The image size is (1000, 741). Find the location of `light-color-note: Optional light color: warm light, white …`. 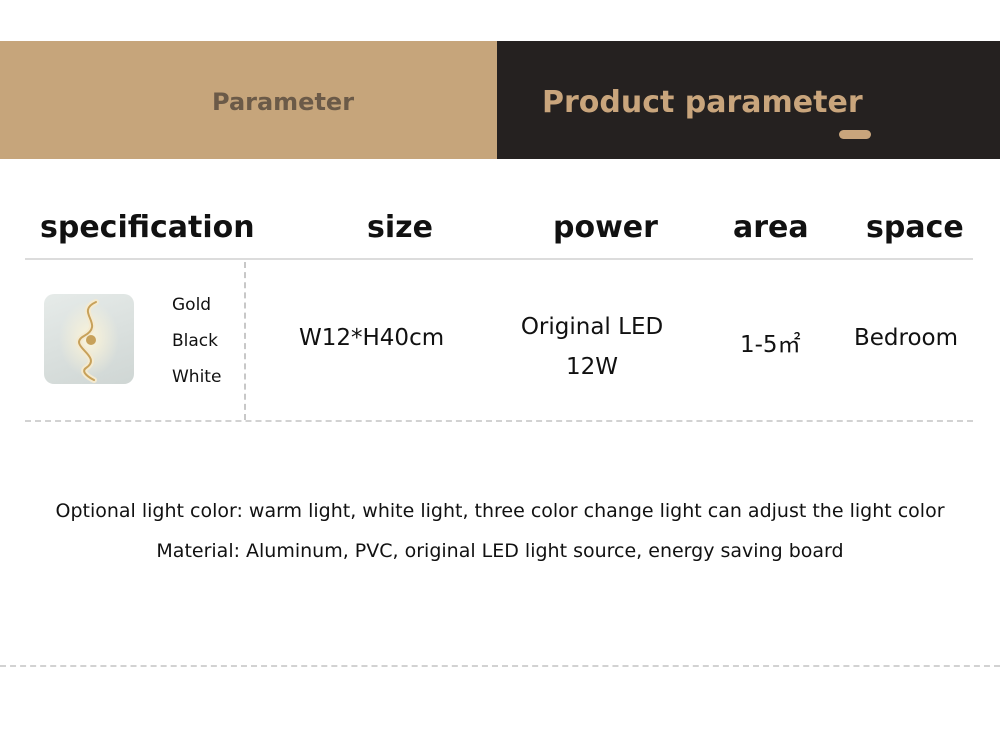

light-color-note: Optional light color: warm light, white … is located at coordinates (500, 511).